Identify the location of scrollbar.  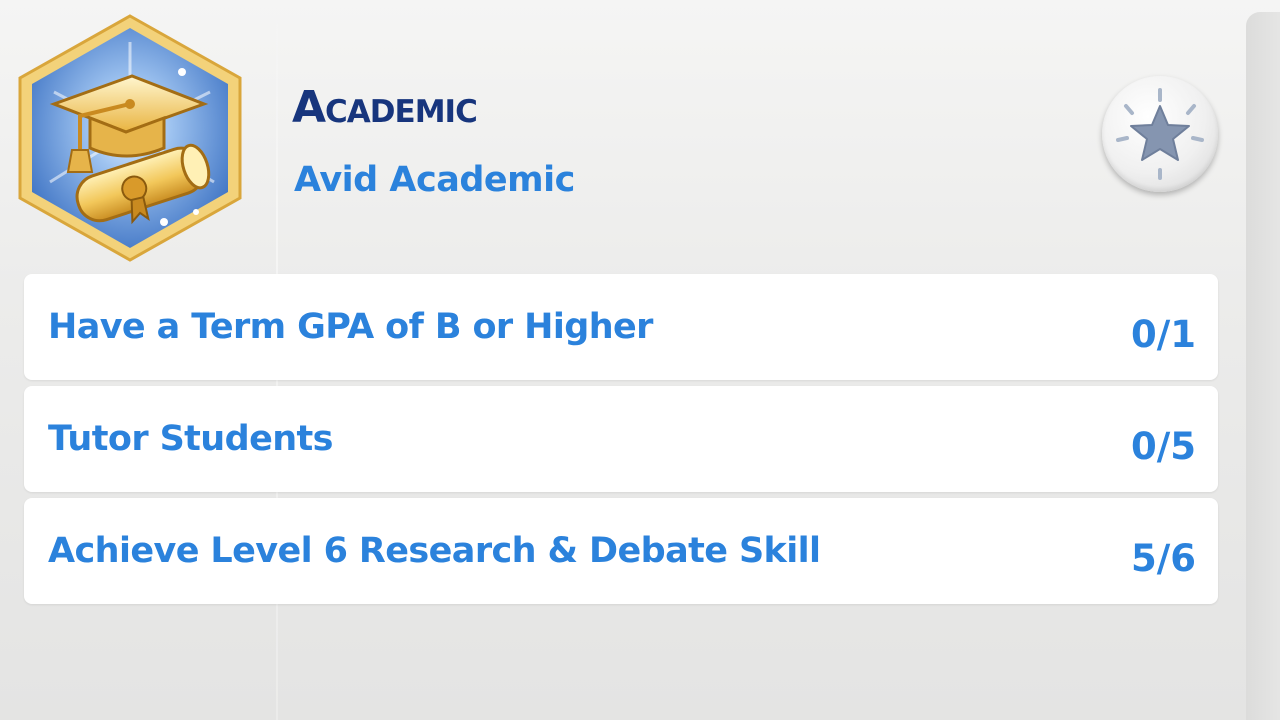
(1263, 366).